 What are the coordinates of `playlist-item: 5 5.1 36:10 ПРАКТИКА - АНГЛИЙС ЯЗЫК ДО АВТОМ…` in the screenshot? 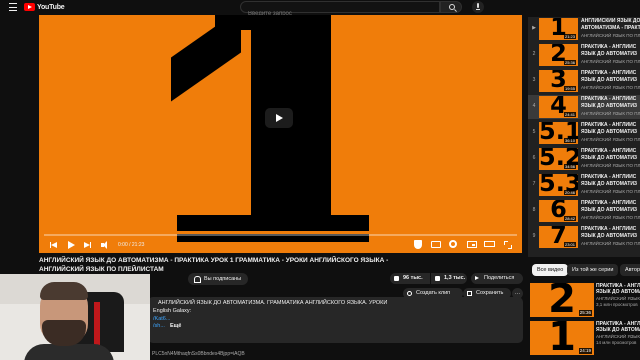 It's located at (584, 133).